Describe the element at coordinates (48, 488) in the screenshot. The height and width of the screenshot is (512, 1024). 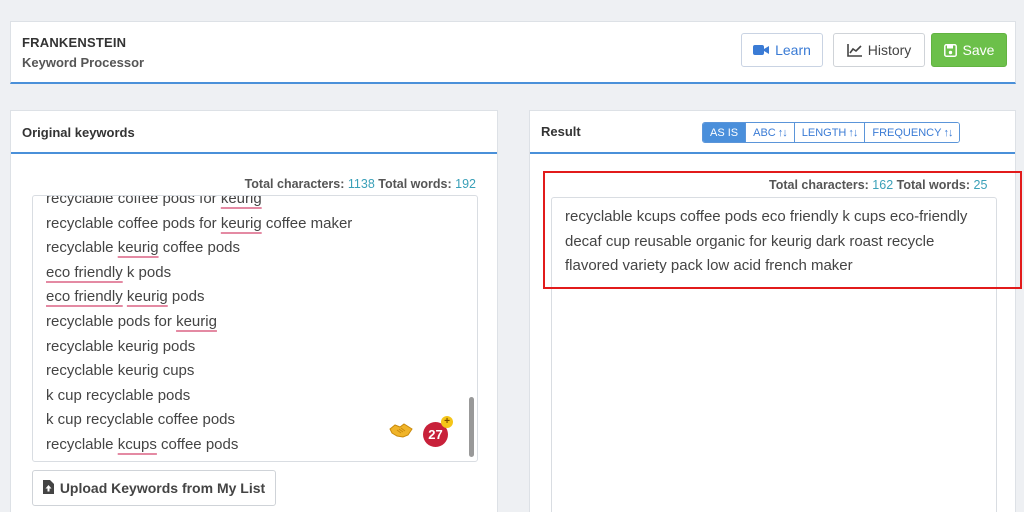
I see `file-upload-icon` at that location.